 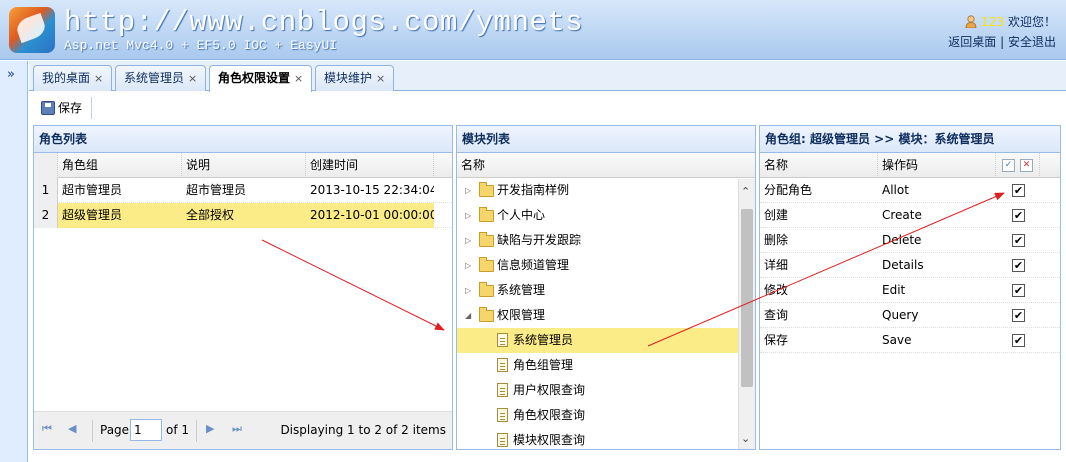 I want to click on pager-info: Displaying 1 to 2 of 2 items, so click(x=363, y=430).